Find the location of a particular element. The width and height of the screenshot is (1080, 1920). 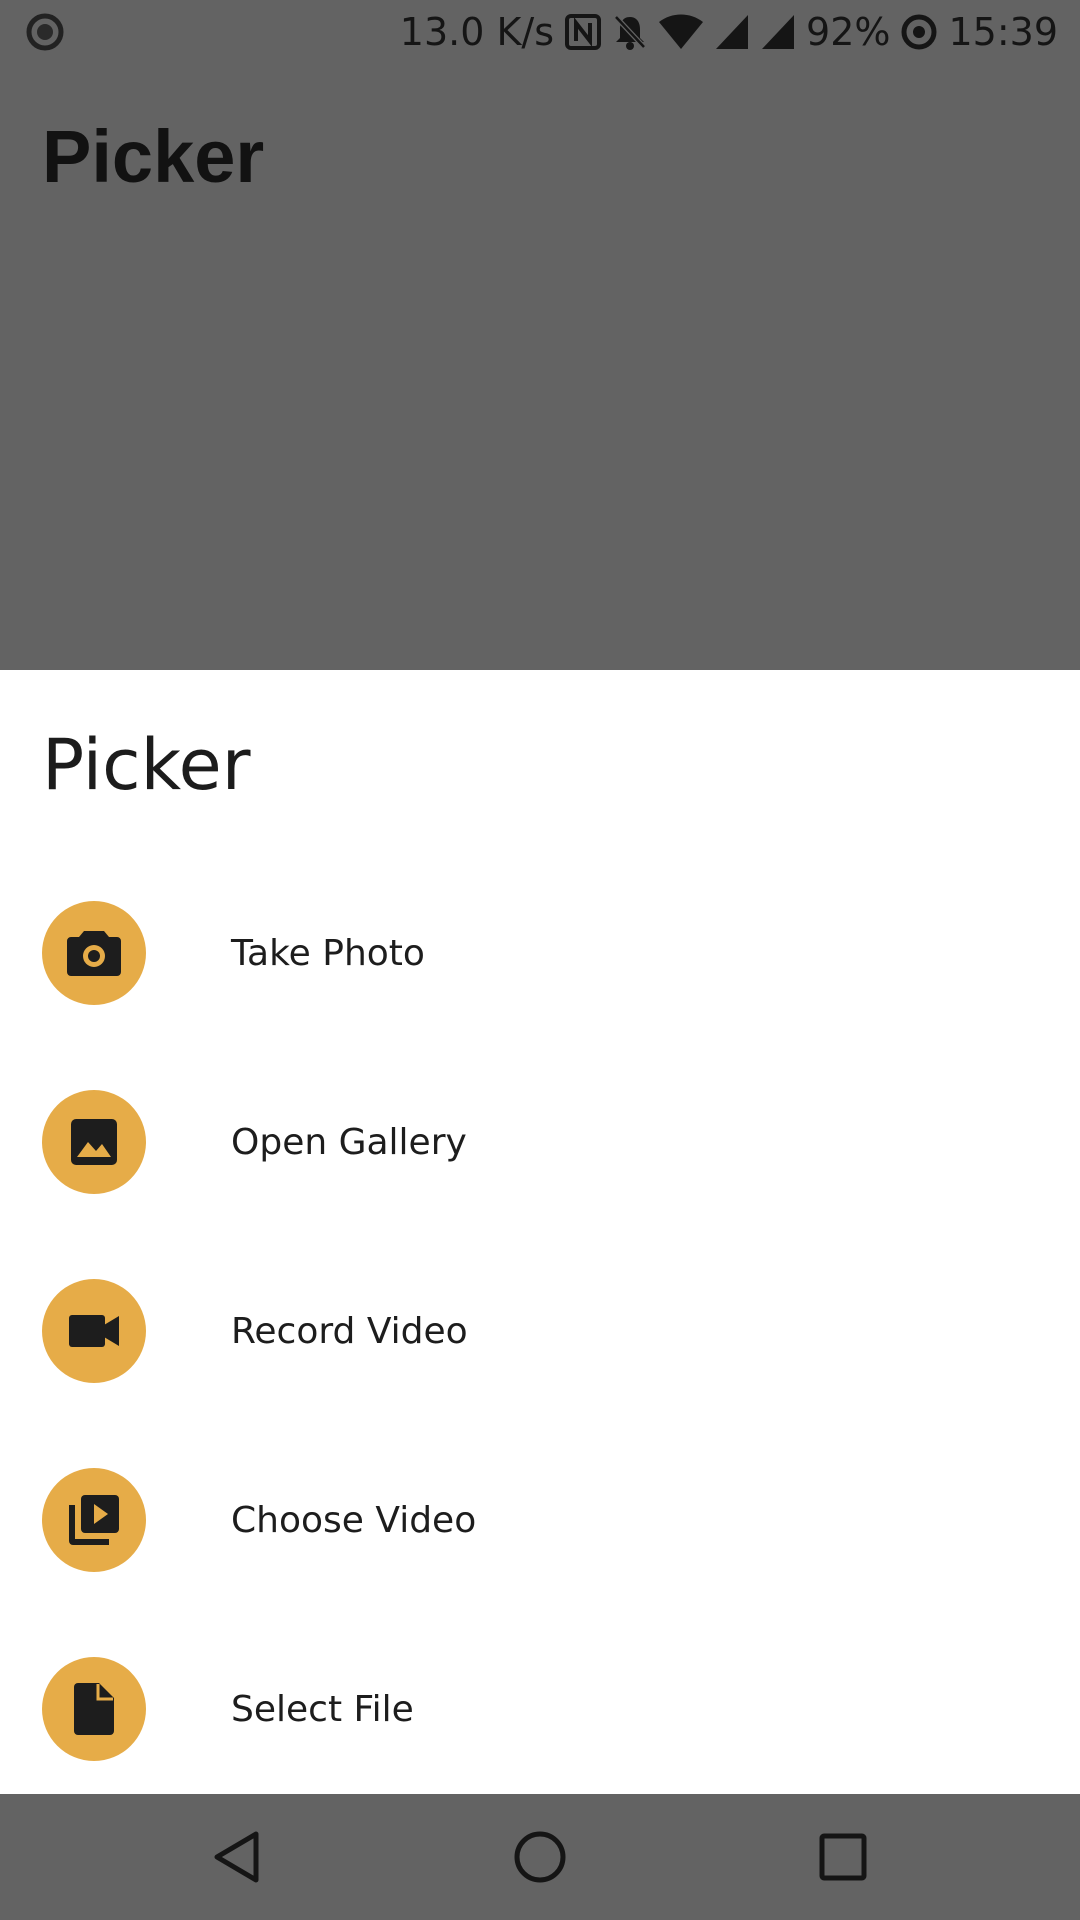

select-file-label: Select File is located at coordinates (322, 1709).